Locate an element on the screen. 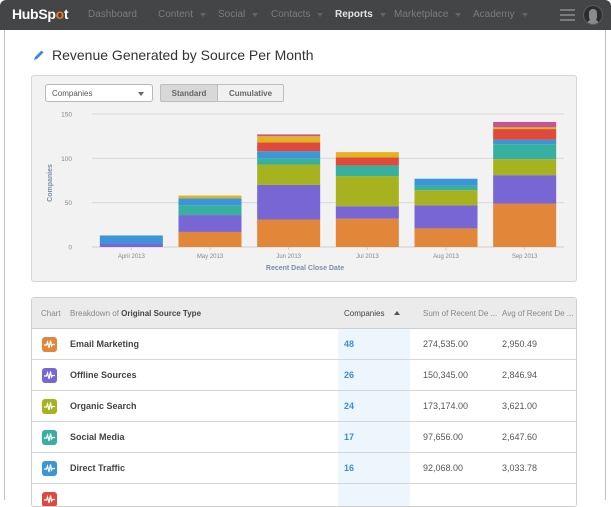  source-name: Organic Search is located at coordinates (103, 406).